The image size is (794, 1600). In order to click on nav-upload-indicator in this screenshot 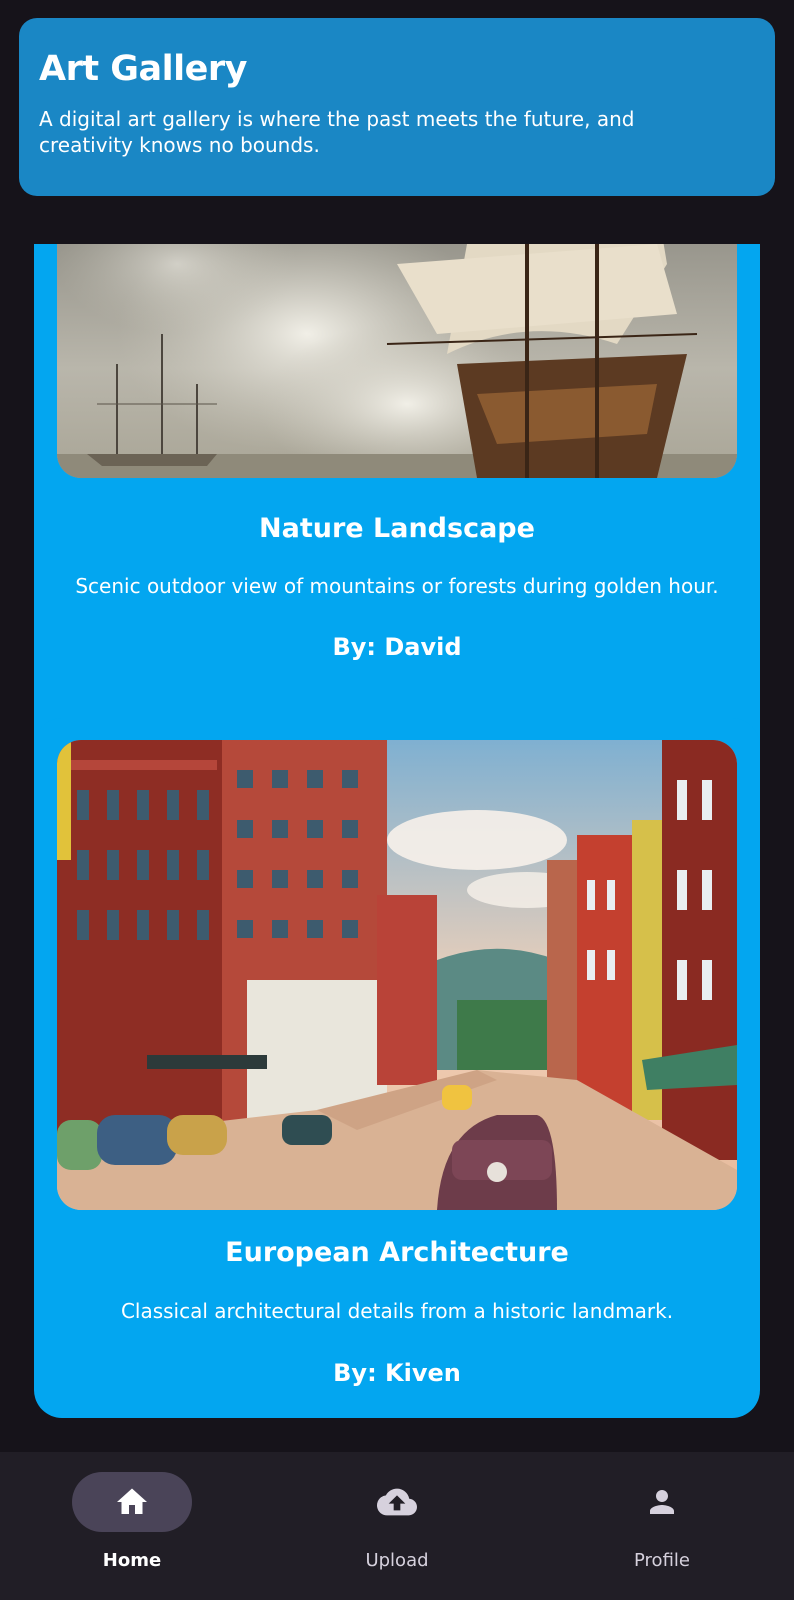, I will do `click(397, 1502)`.